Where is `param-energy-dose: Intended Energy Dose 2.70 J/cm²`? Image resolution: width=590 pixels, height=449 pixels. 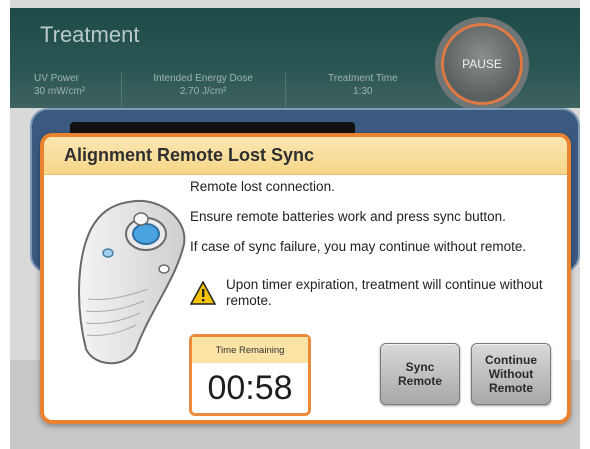 param-energy-dose: Intended Energy Dose 2.70 J/cm² is located at coordinates (204, 92).